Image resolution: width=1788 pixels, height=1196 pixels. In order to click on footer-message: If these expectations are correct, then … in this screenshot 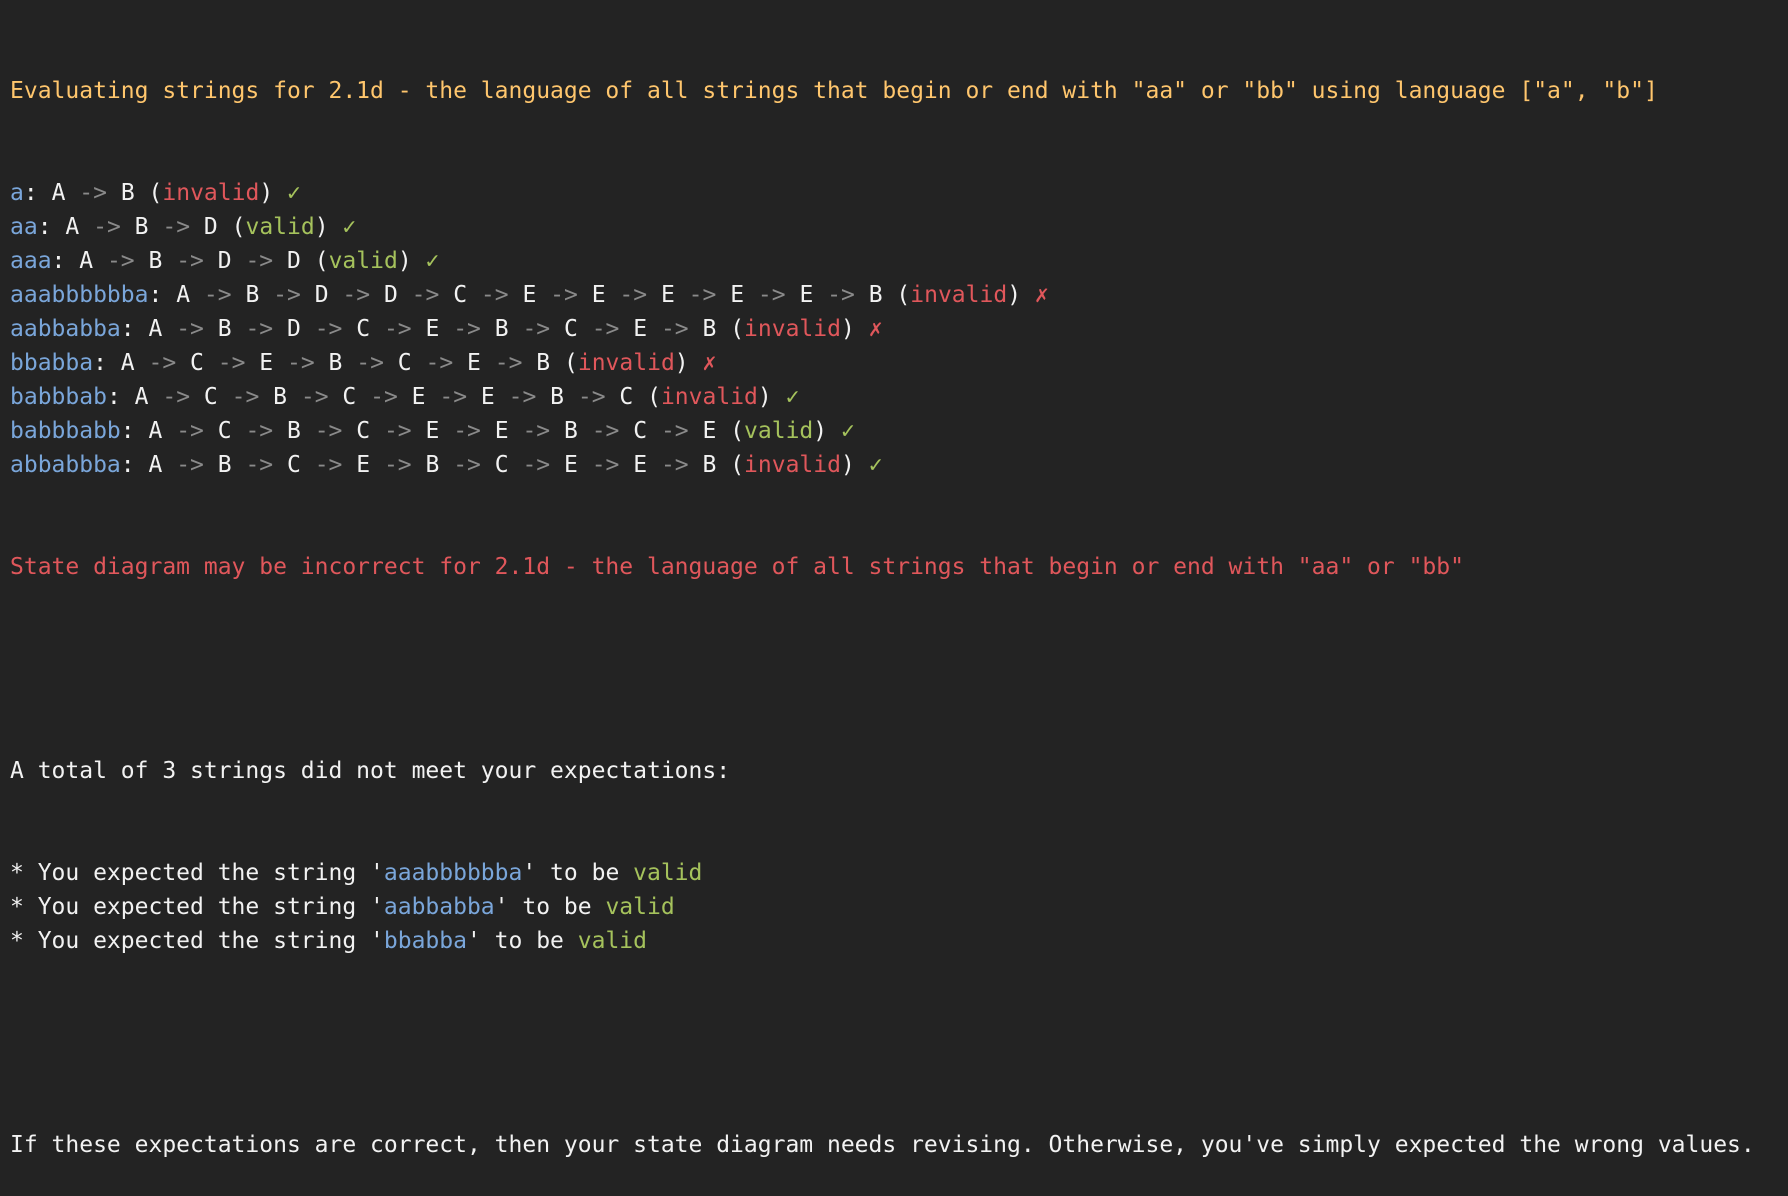, I will do `click(882, 1145)`.